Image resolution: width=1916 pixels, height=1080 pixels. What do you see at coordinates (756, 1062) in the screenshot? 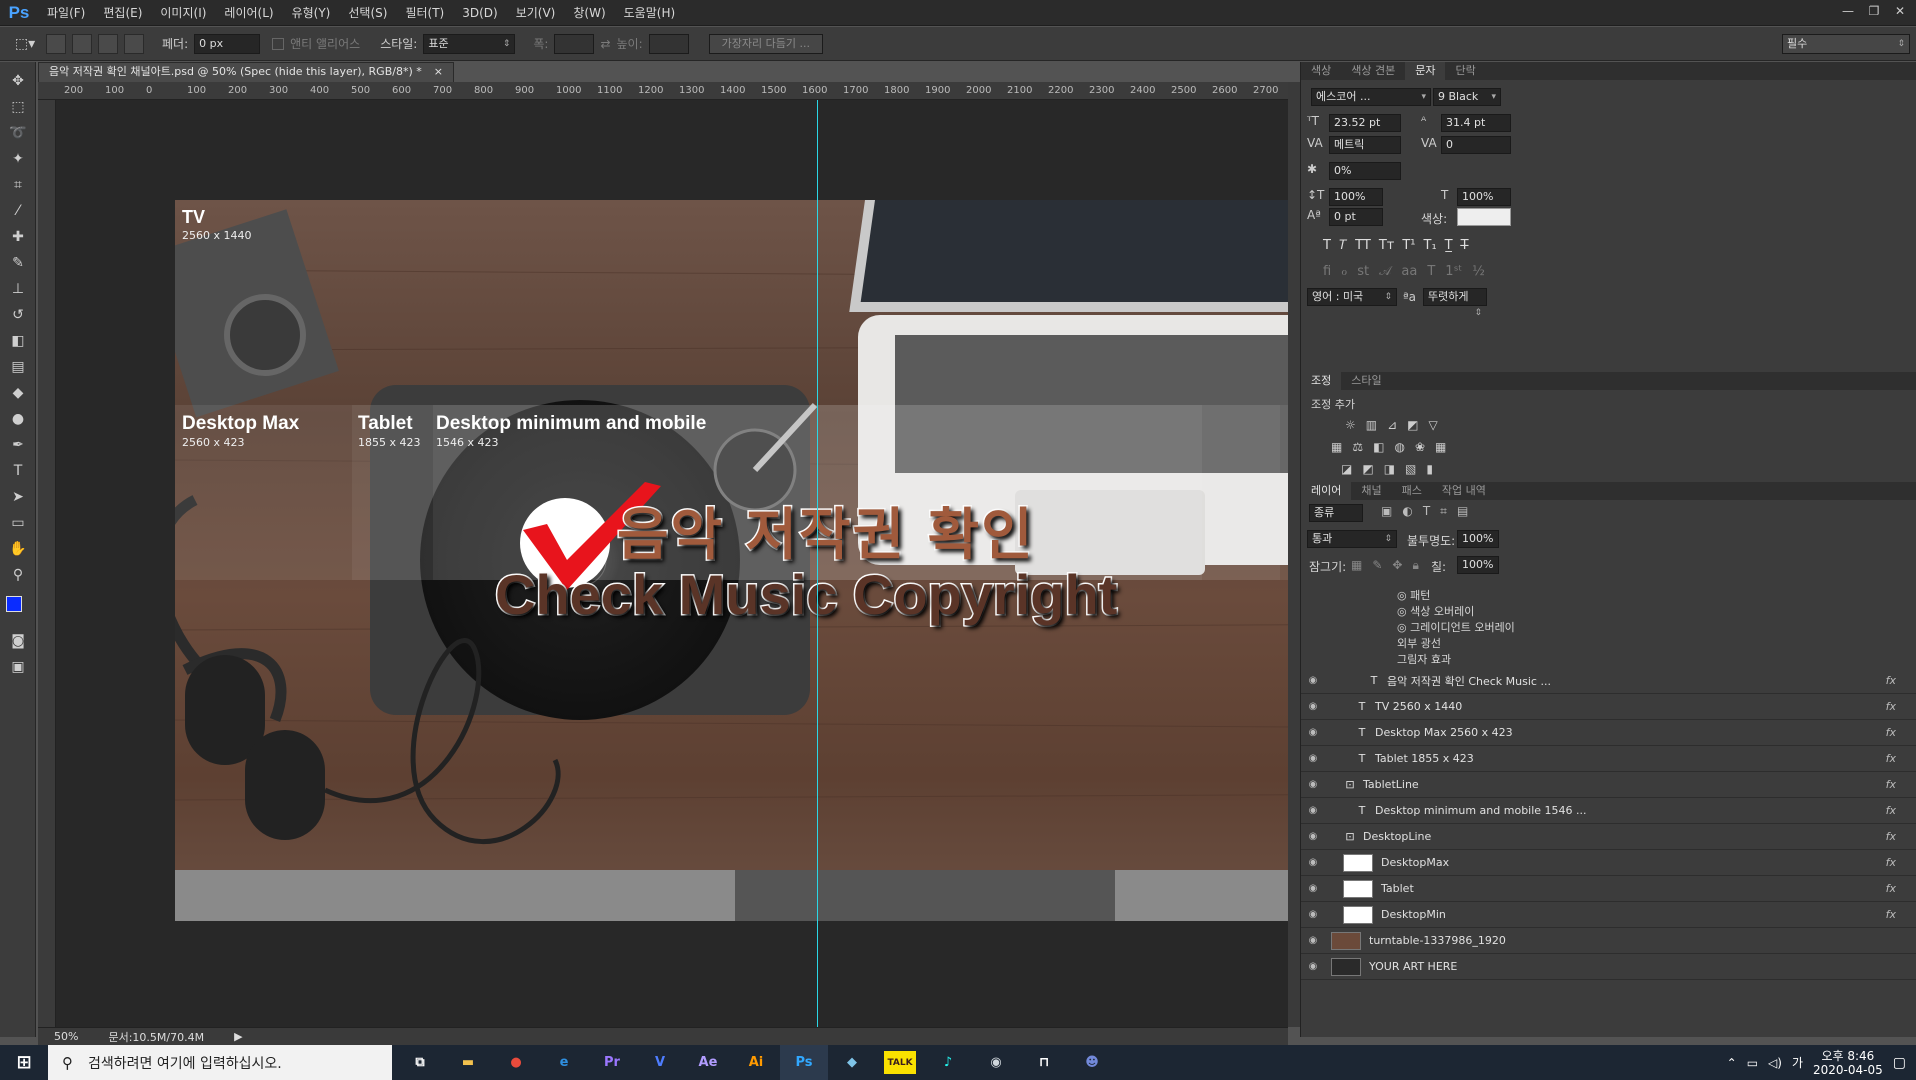
I see `illustrator-icon: Ai` at bounding box center [756, 1062].